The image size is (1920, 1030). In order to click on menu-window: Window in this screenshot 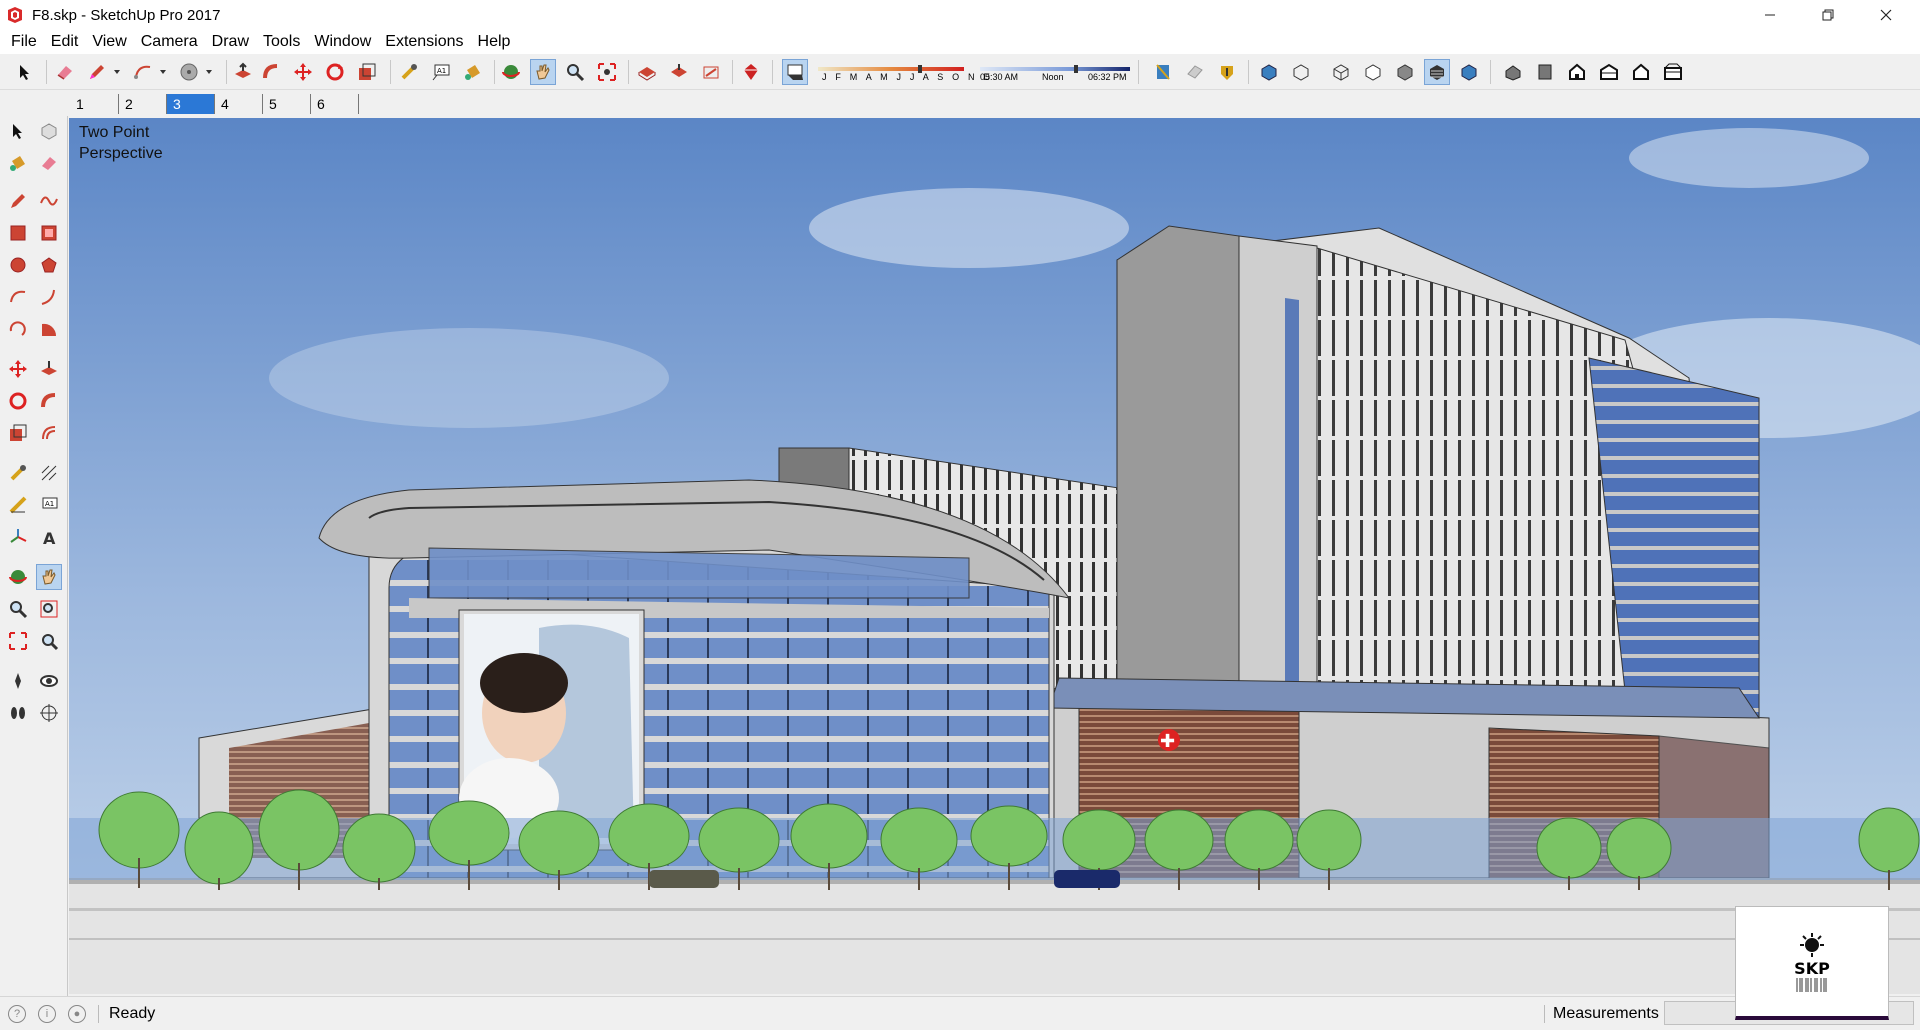, I will do `click(342, 42)`.